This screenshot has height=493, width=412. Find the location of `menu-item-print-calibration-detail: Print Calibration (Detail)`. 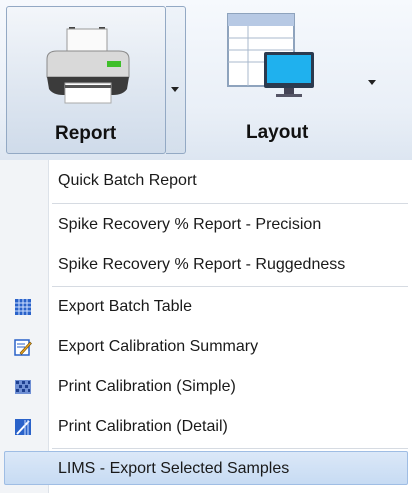

menu-item-print-calibration-detail: Print Calibration (Detail) is located at coordinates (206, 427).